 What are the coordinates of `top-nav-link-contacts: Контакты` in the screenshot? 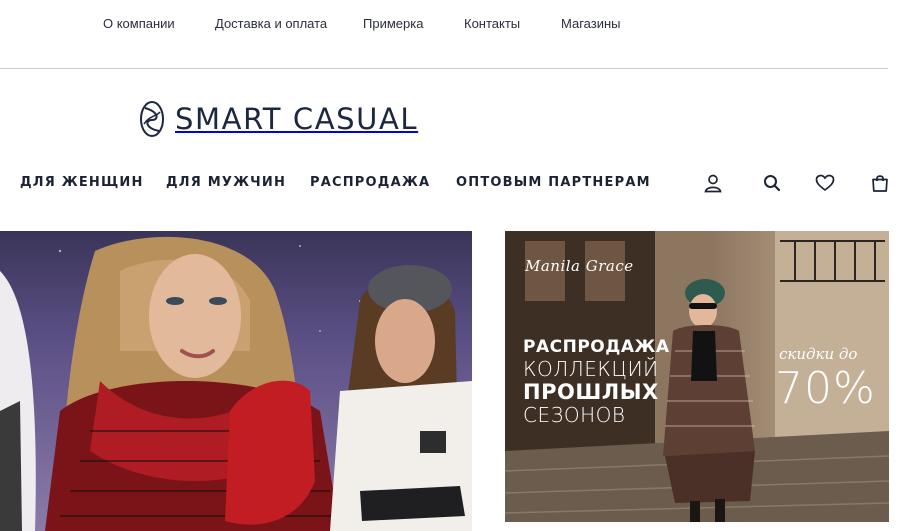 It's located at (492, 23).